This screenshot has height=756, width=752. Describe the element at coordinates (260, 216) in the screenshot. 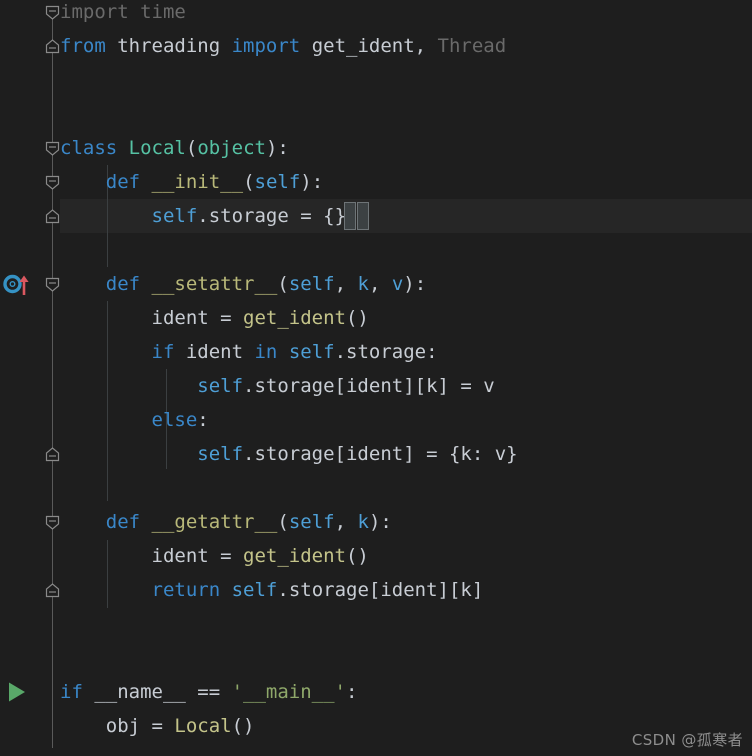

I see `code-token: .storage =` at that location.